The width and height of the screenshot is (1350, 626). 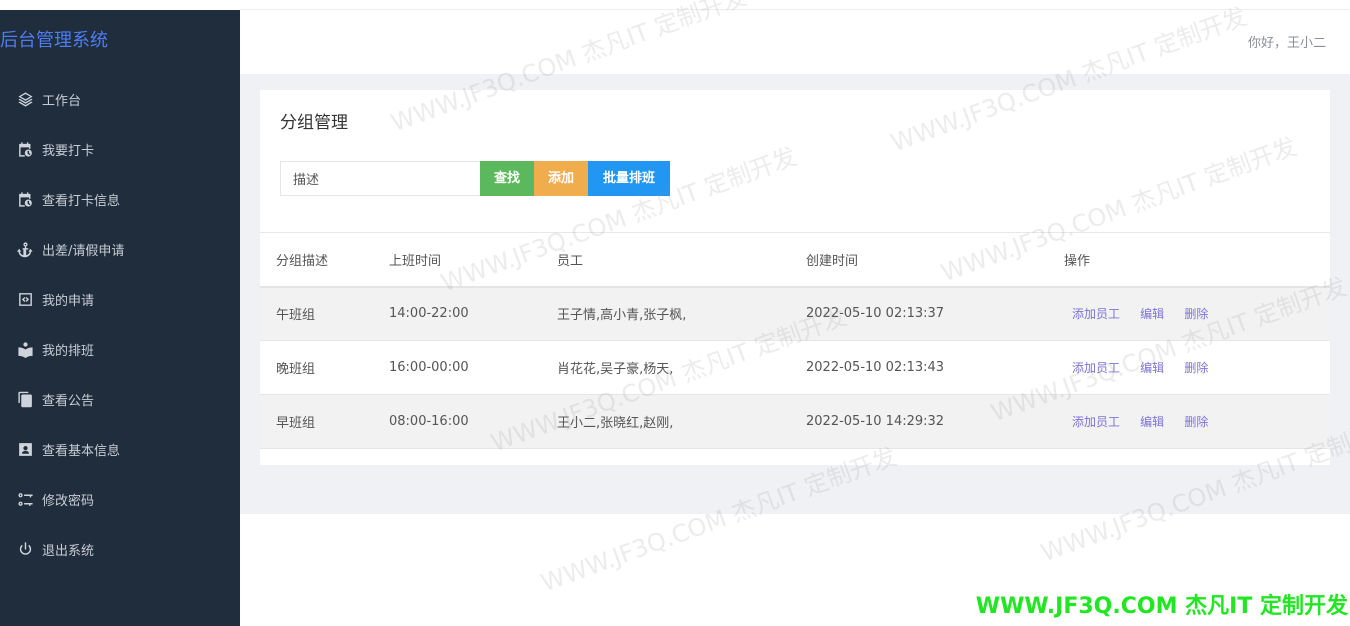 I want to click on sidebar-item-leave-request: 出差/请假申请, so click(x=120, y=249).